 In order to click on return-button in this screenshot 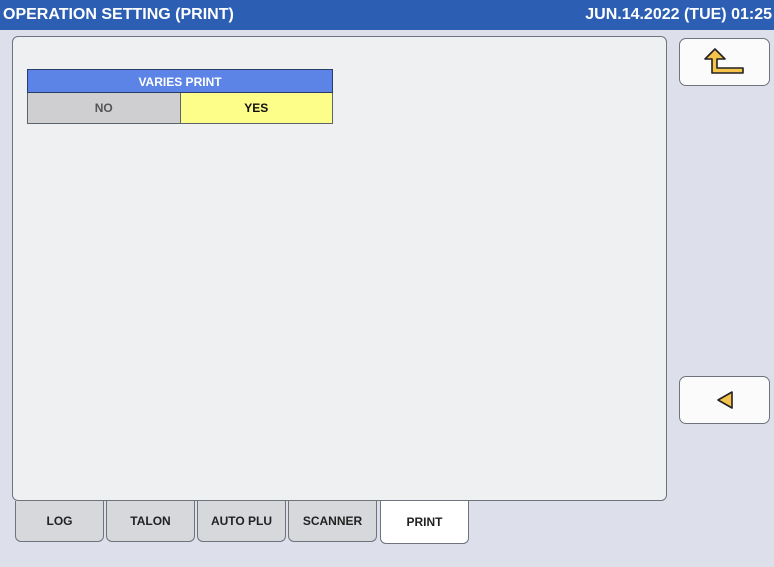, I will do `click(724, 62)`.